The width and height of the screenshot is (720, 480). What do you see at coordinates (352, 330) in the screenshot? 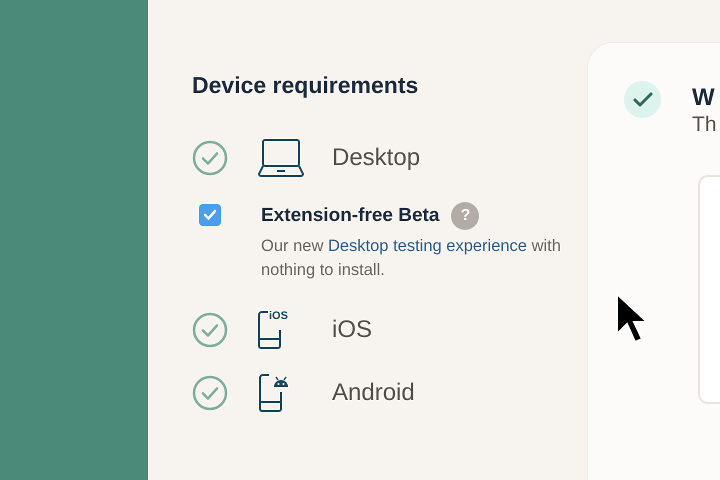
I see `device-label: iOS` at bounding box center [352, 330].